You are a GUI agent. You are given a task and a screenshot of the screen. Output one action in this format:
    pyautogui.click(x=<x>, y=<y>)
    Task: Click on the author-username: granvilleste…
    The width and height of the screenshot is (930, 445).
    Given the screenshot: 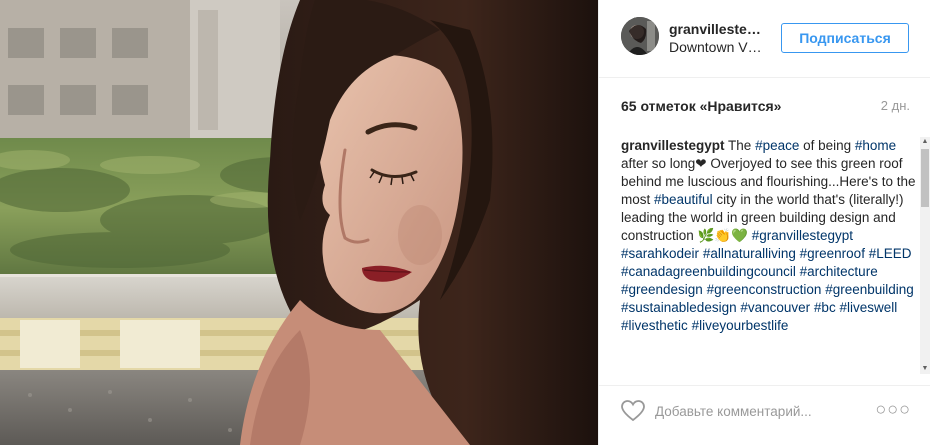 What is the action you would take?
    pyautogui.click(x=724, y=29)
    